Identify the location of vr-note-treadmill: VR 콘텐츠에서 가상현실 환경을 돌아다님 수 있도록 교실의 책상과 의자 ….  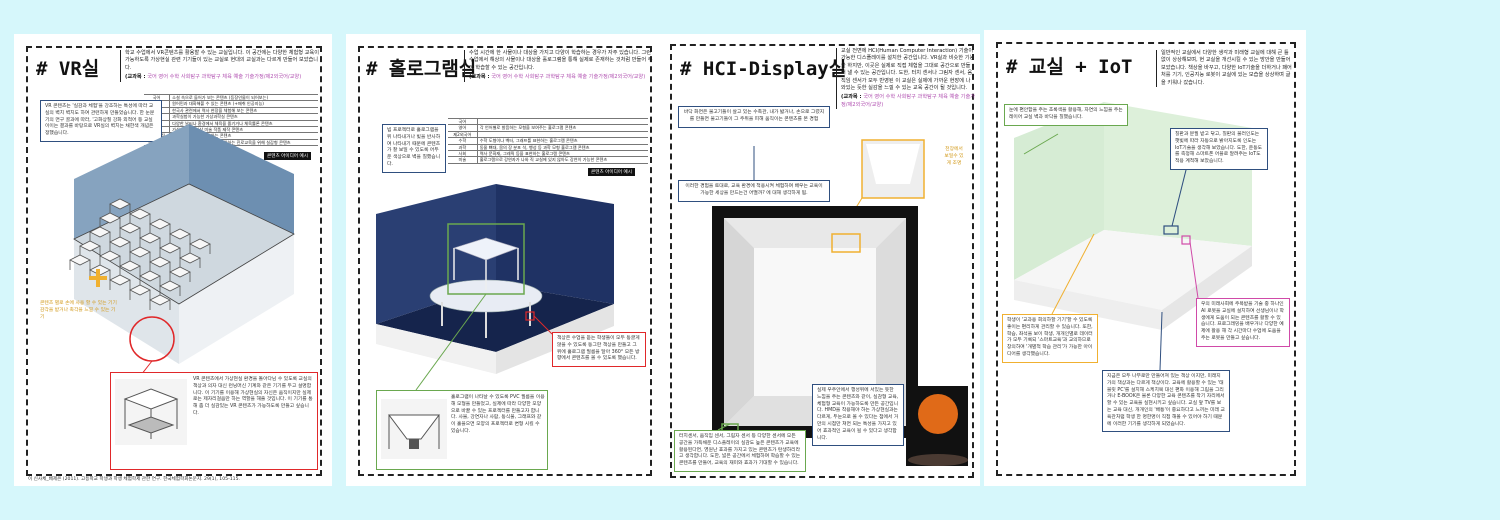
(214, 421).